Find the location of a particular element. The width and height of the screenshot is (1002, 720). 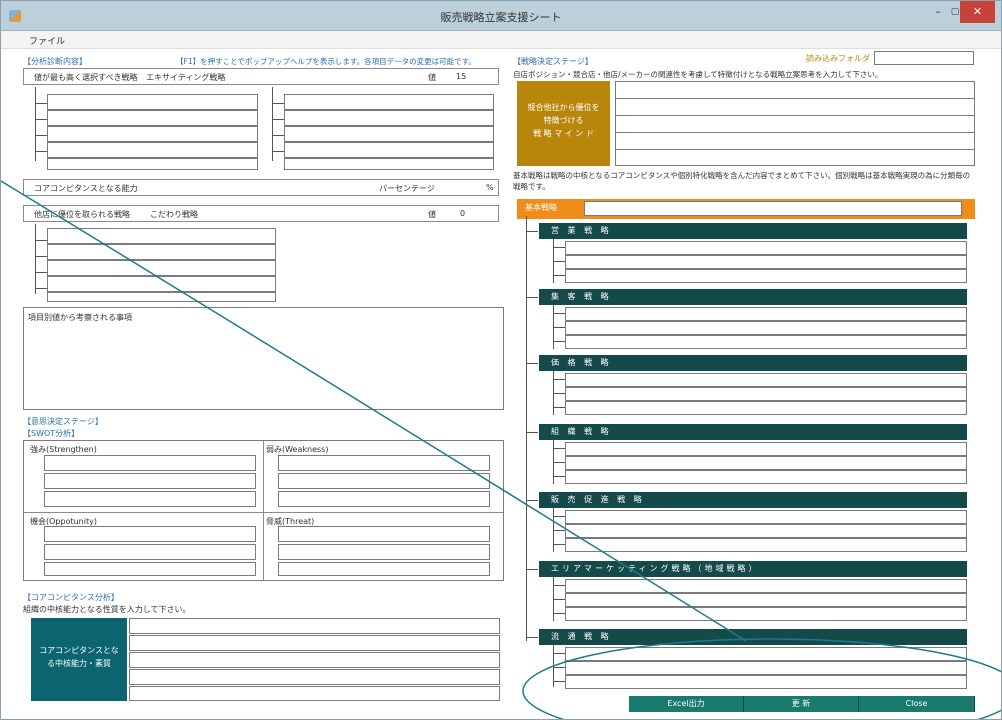

basic-strategy-input is located at coordinates (773, 208).